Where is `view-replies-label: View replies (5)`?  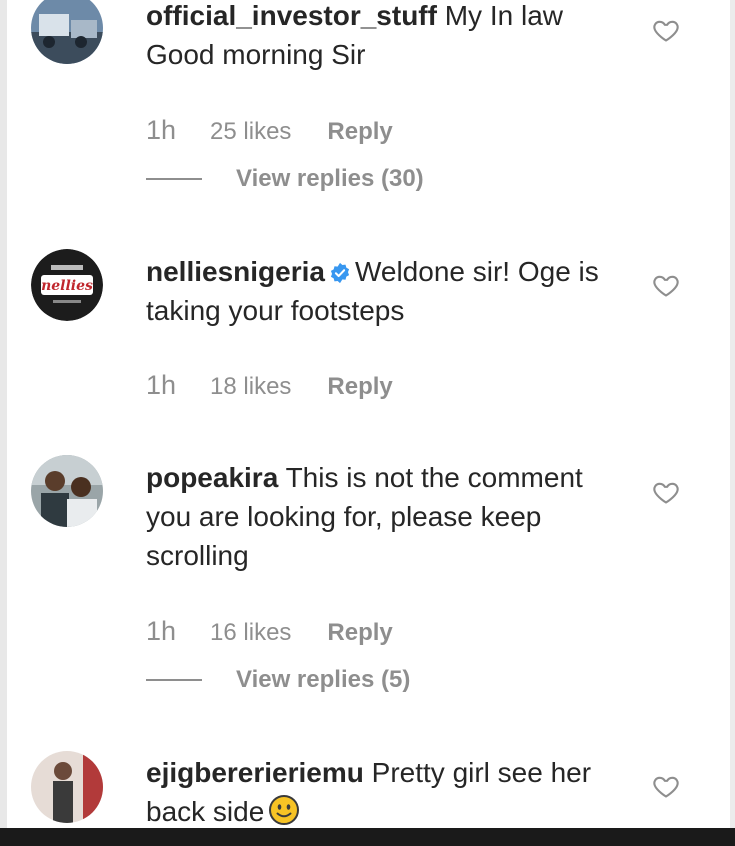 view-replies-label: View replies (5) is located at coordinates (323, 679).